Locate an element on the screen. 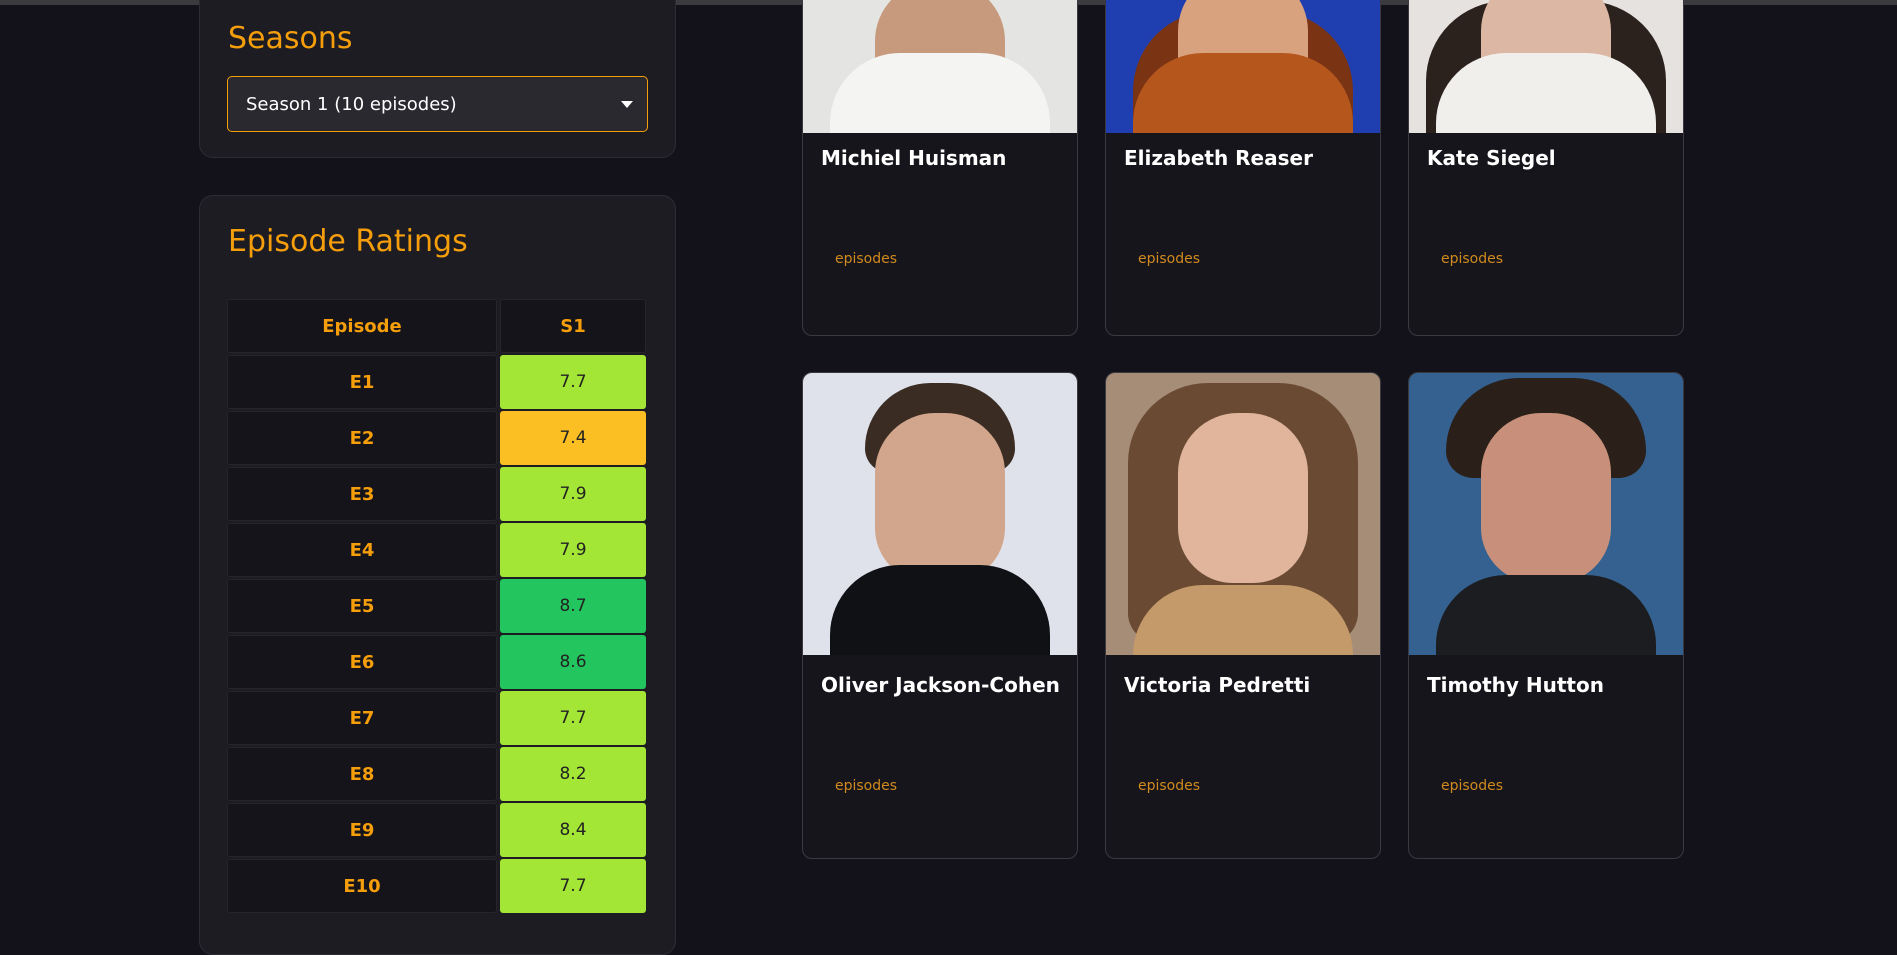 The height and width of the screenshot is (955, 1897). table-row: E7 7.7 is located at coordinates (437, 718).